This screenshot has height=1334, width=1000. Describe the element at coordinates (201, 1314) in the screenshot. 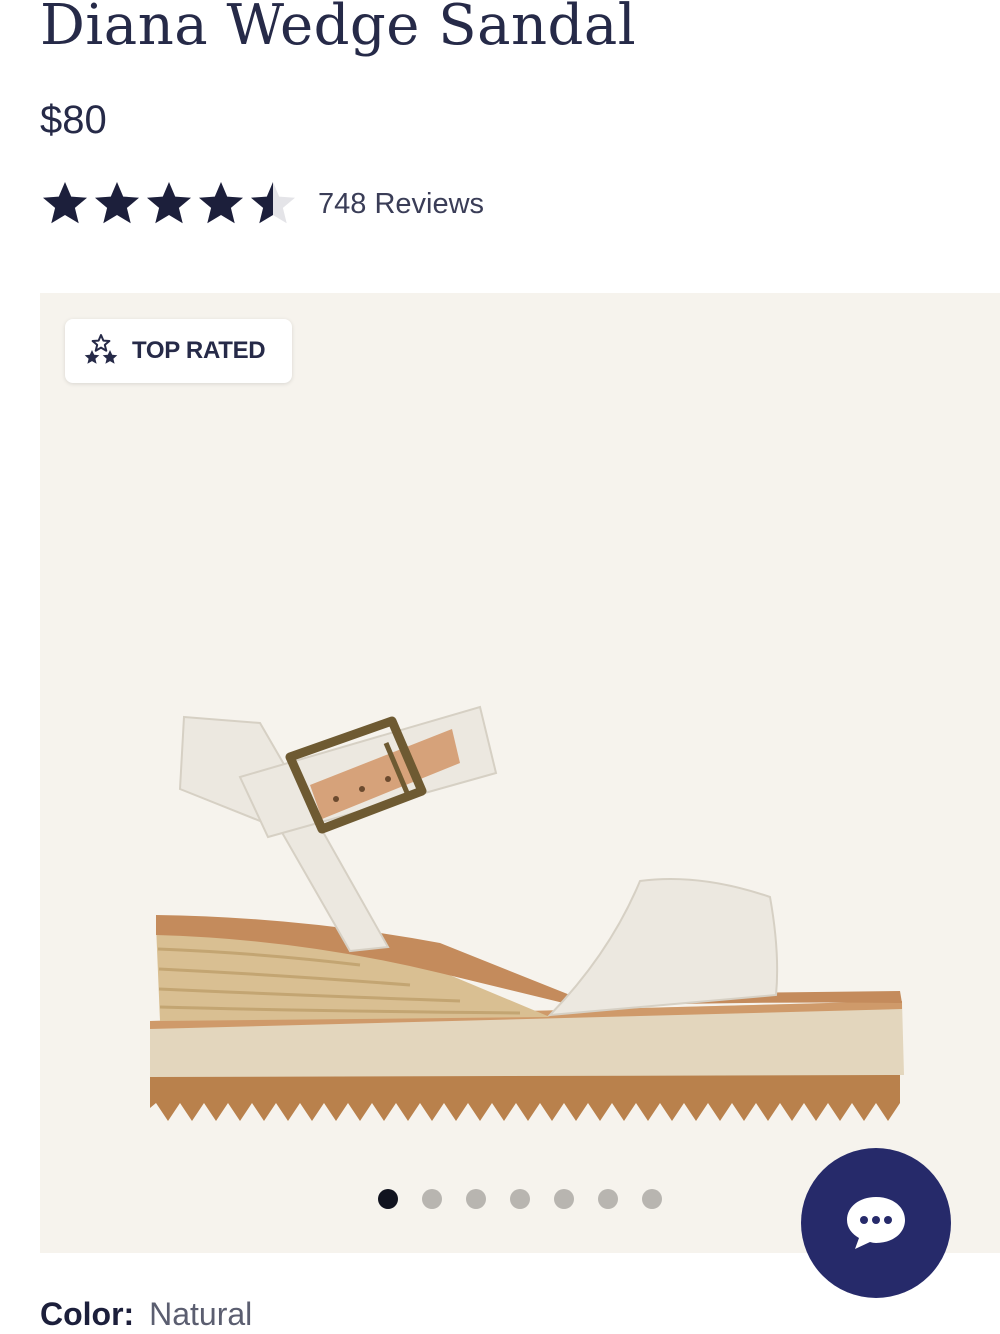

I see `color-value: Natural` at that location.